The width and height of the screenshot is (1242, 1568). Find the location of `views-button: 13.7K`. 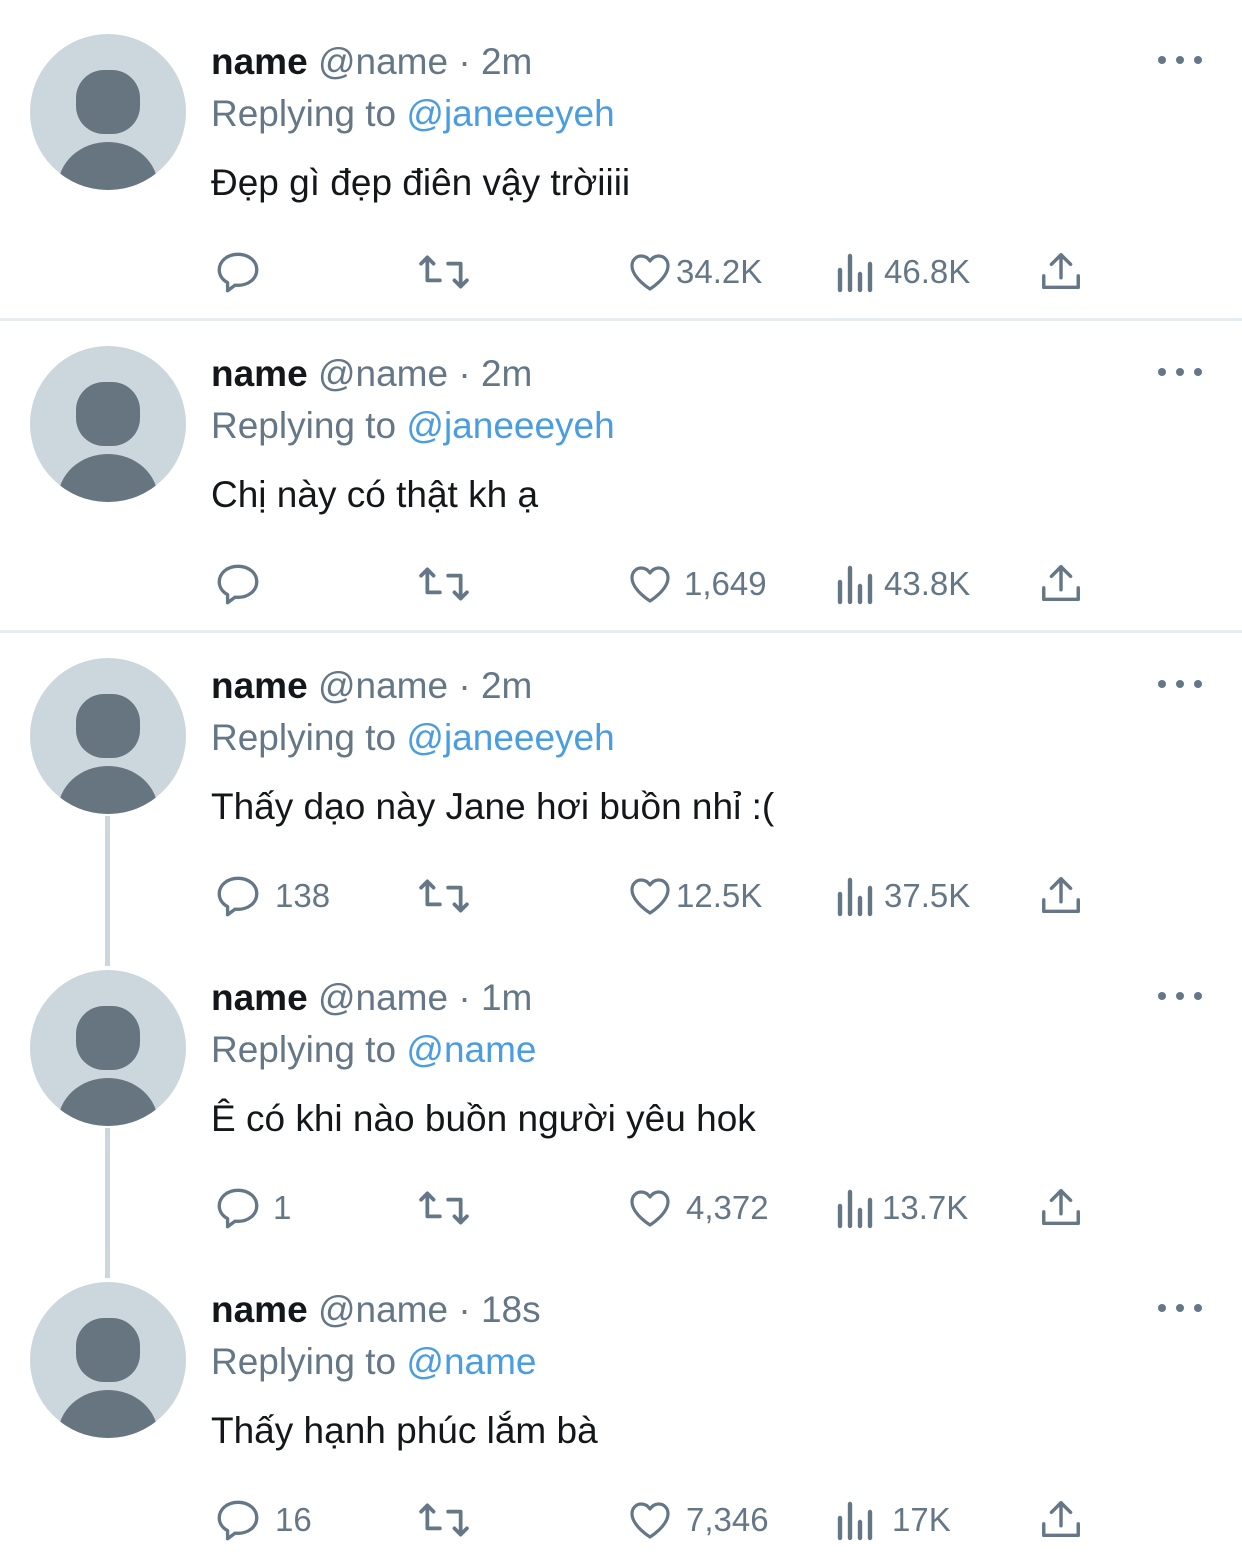

views-button: 13.7K is located at coordinates (901, 1208).